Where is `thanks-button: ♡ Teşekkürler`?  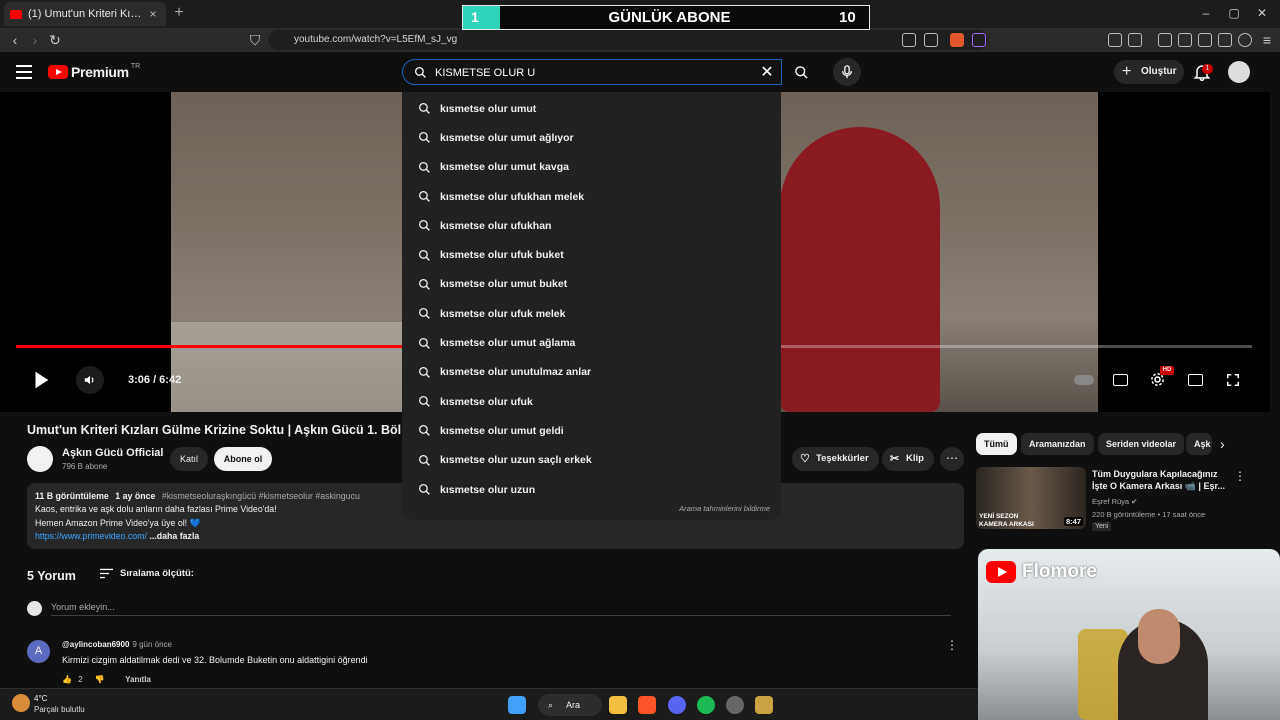 thanks-button: ♡ Teşekkürler is located at coordinates (835, 459).